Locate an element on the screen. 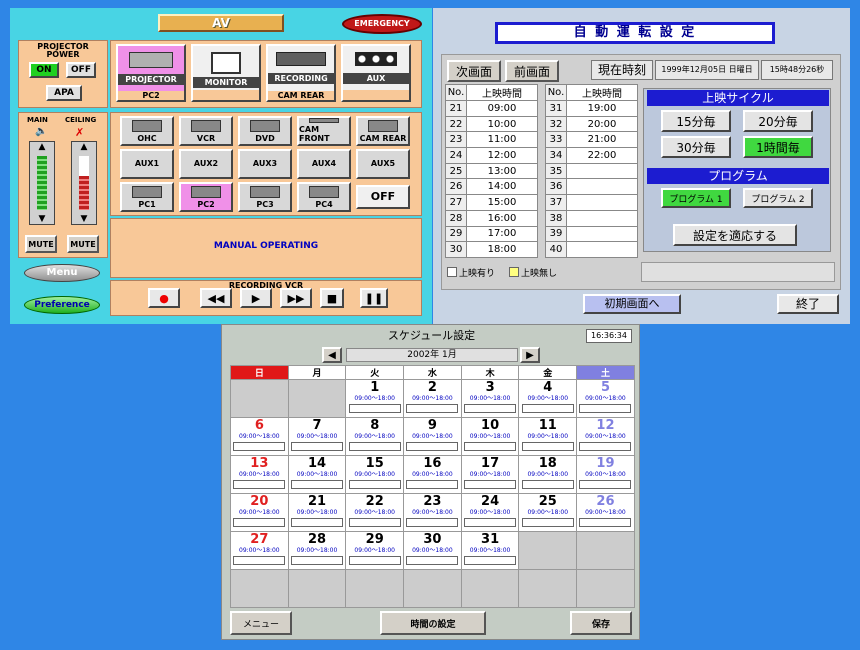 Image resolution: width=860 pixels, height=650 pixels. table-row: 21 09:00 is located at coordinates (491, 108).